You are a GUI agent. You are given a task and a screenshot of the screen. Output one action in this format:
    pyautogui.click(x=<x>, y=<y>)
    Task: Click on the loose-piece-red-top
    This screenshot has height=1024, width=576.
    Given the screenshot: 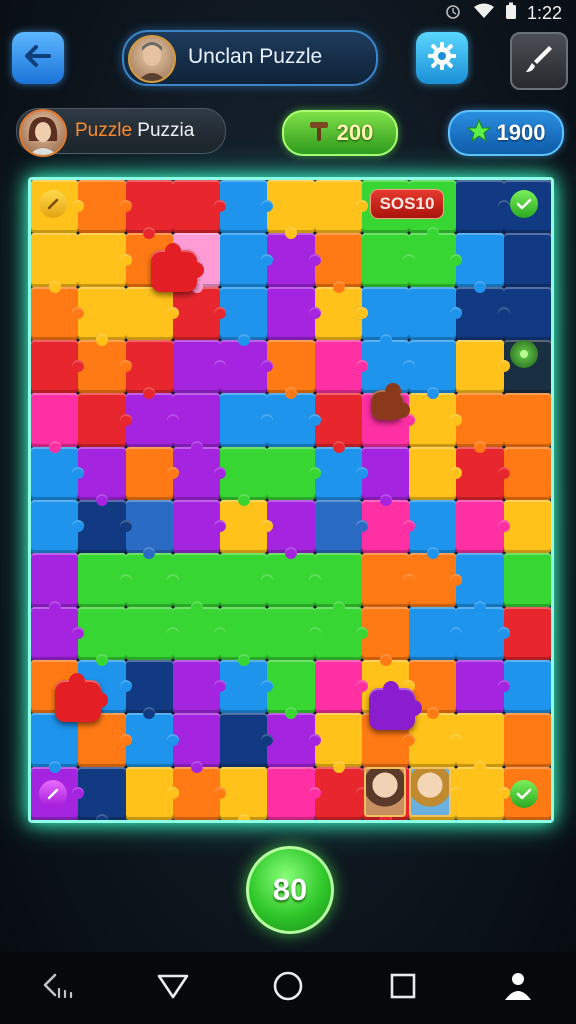 What is the action you would take?
    pyautogui.click(x=177, y=267)
    